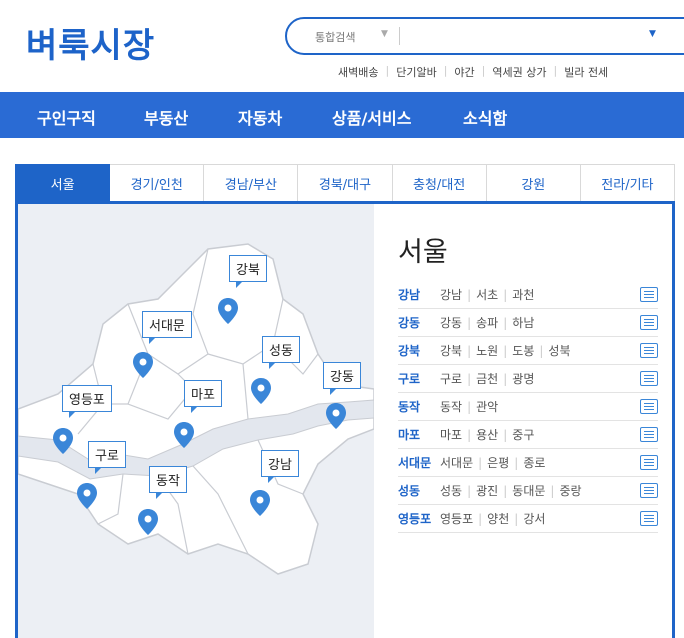  Describe the element at coordinates (652, 34) in the screenshot. I see `search-dropdown-arrow-icon: ▼` at that location.